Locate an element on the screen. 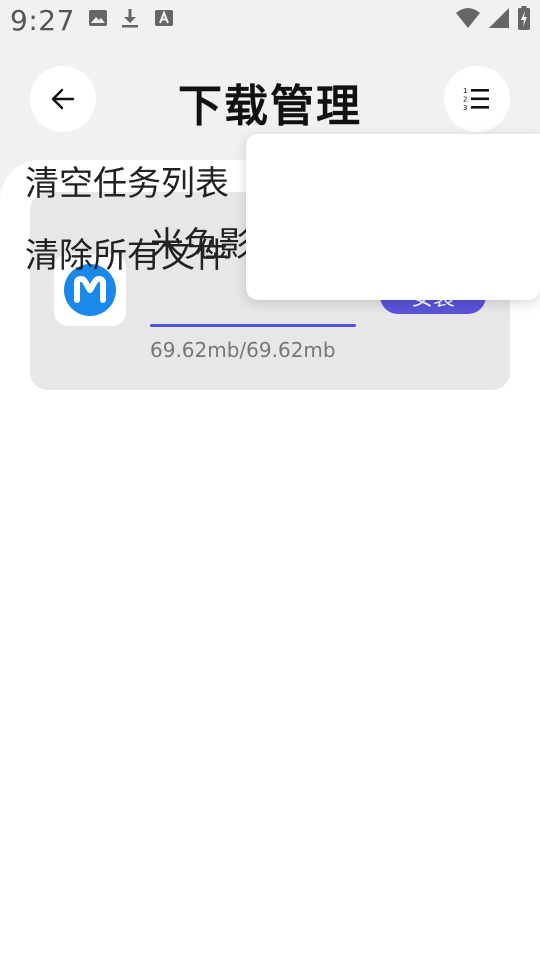 The height and width of the screenshot is (960, 540). status-right-icons is located at coordinates (493, 18).